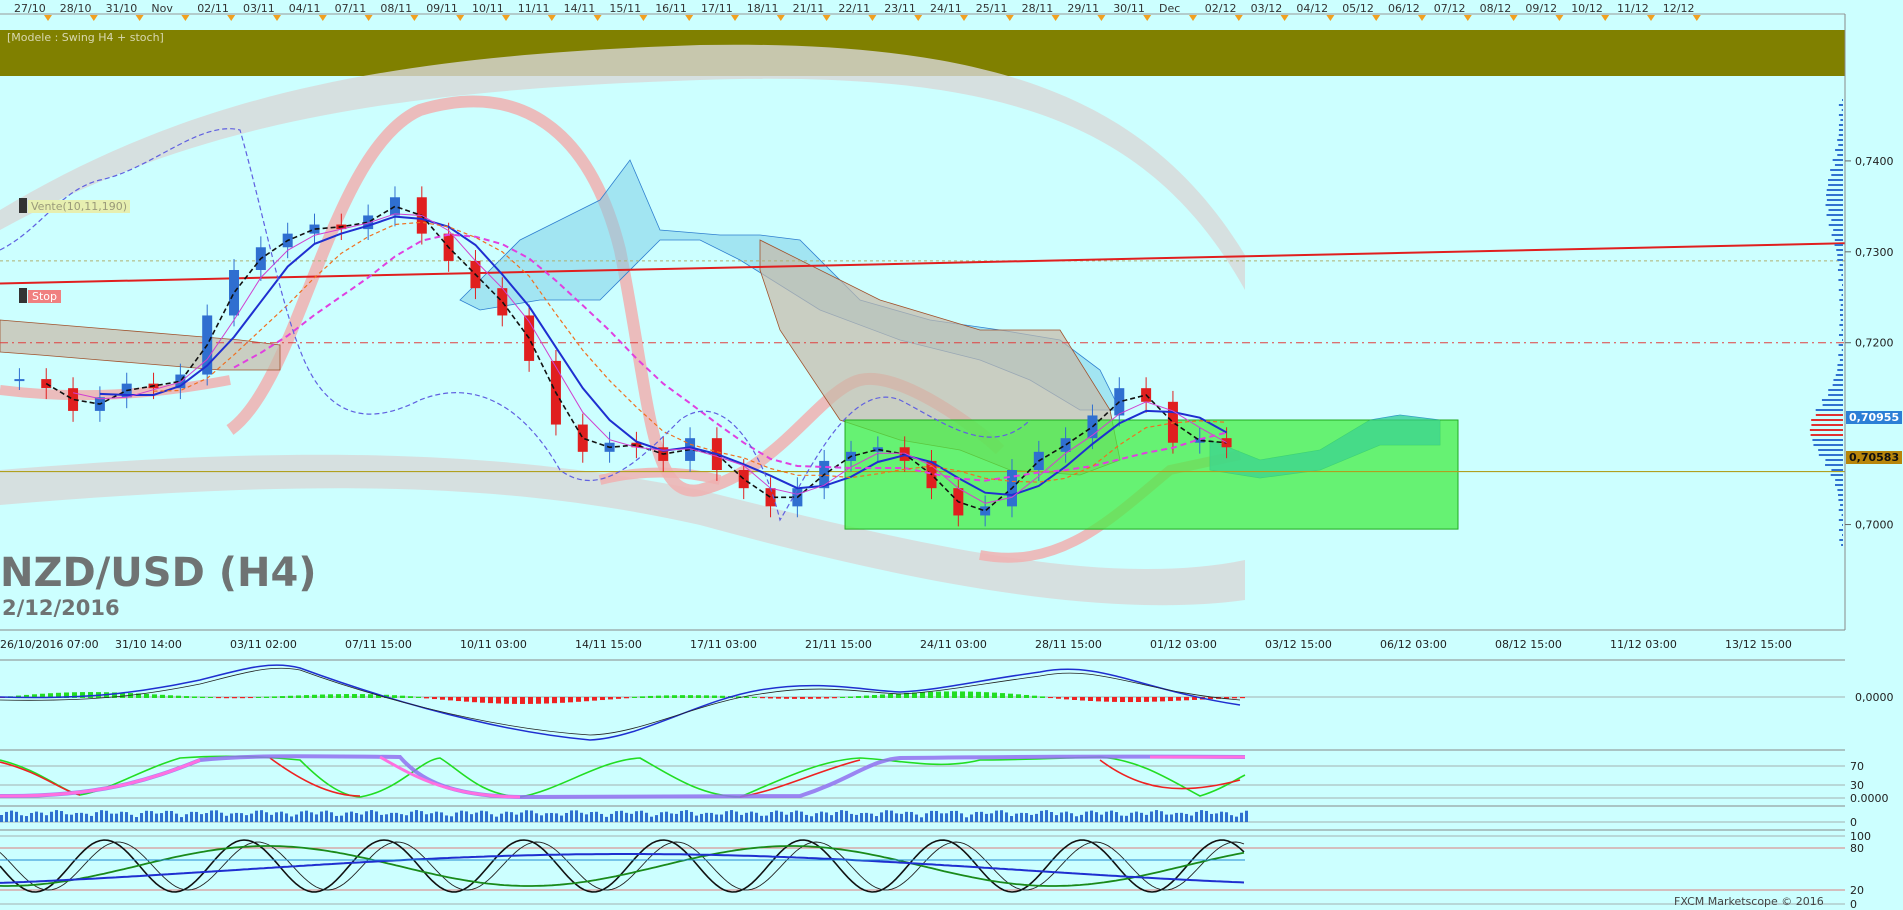  I want to click on top-date-label: 18/11, so click(763, 8).